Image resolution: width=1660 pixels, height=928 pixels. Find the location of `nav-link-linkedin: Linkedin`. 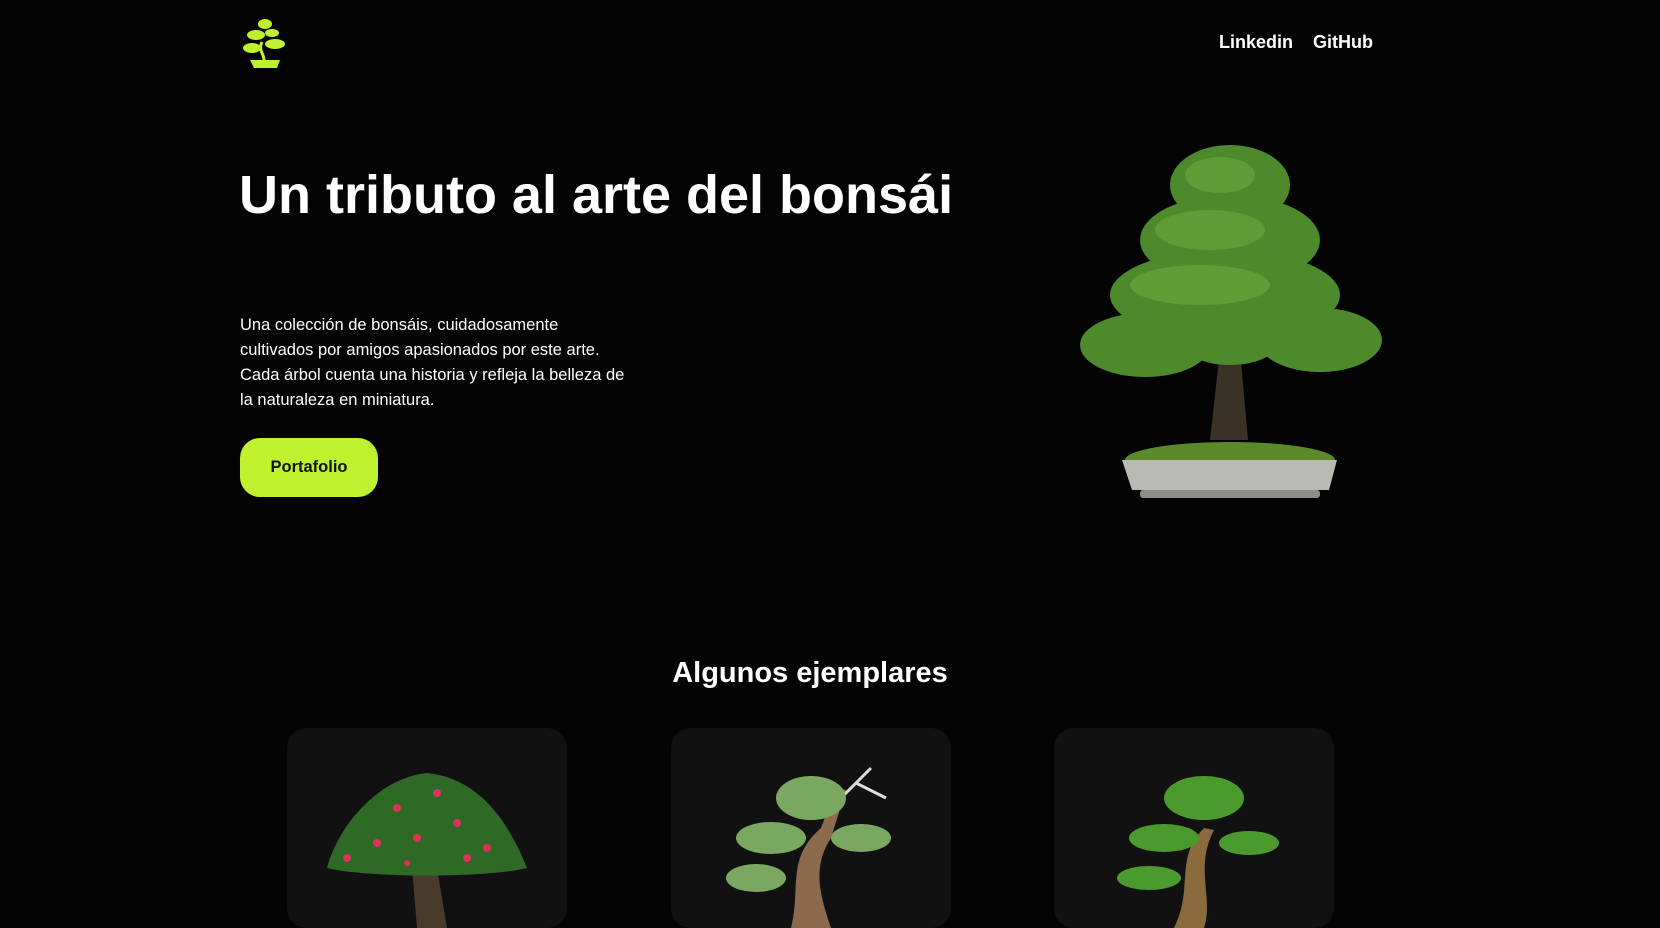

nav-link-linkedin: Linkedin is located at coordinates (1256, 42).